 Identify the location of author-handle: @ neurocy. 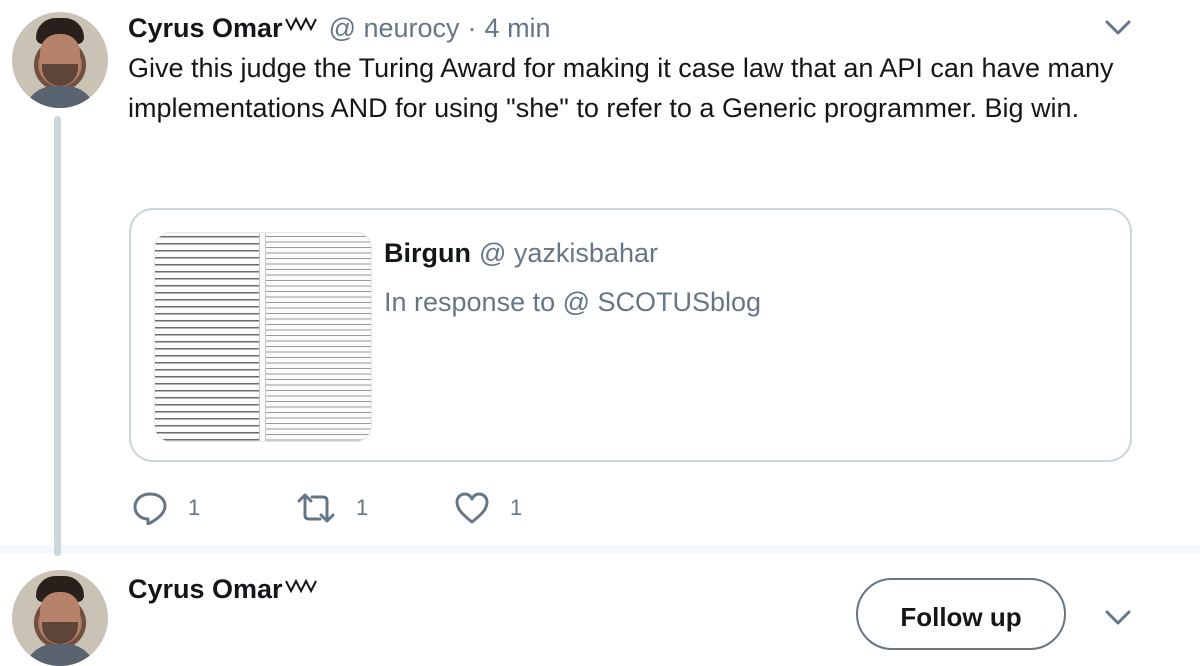
(394, 28).